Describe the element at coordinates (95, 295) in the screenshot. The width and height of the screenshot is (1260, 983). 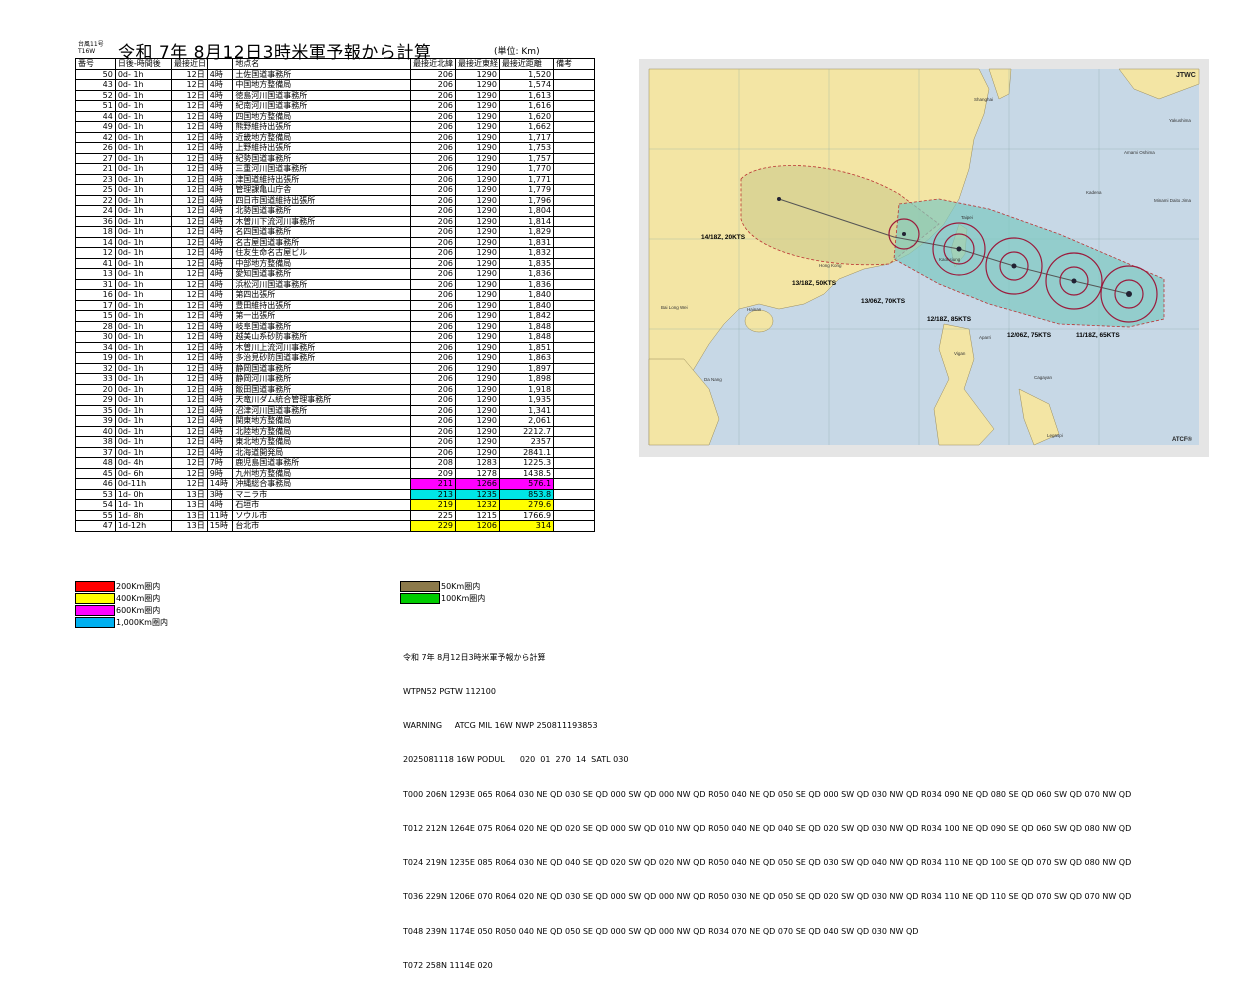
I see `cell-number: 16` at that location.